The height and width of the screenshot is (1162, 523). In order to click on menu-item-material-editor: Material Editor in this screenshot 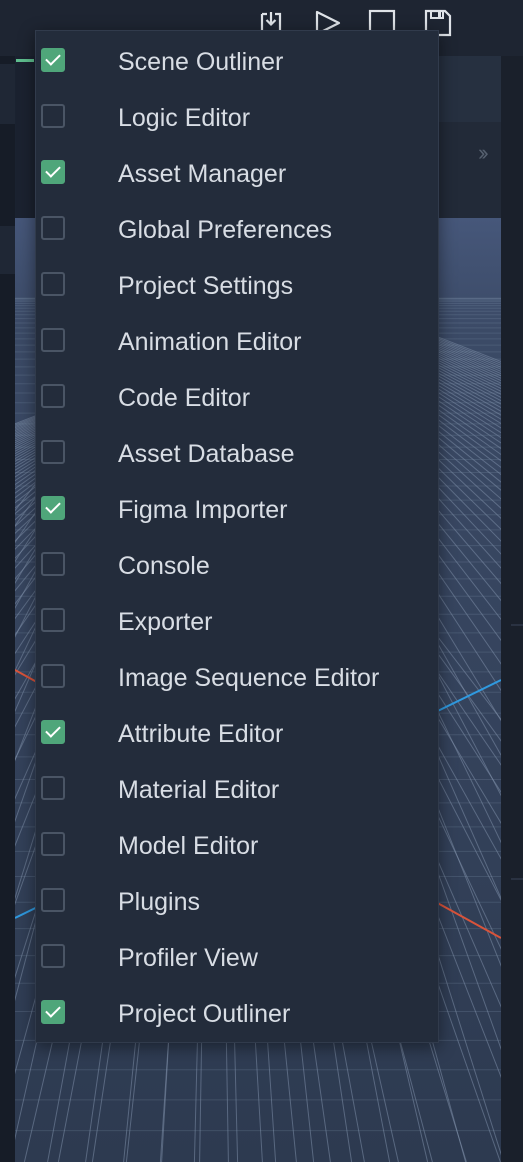, I will do `click(237, 790)`.